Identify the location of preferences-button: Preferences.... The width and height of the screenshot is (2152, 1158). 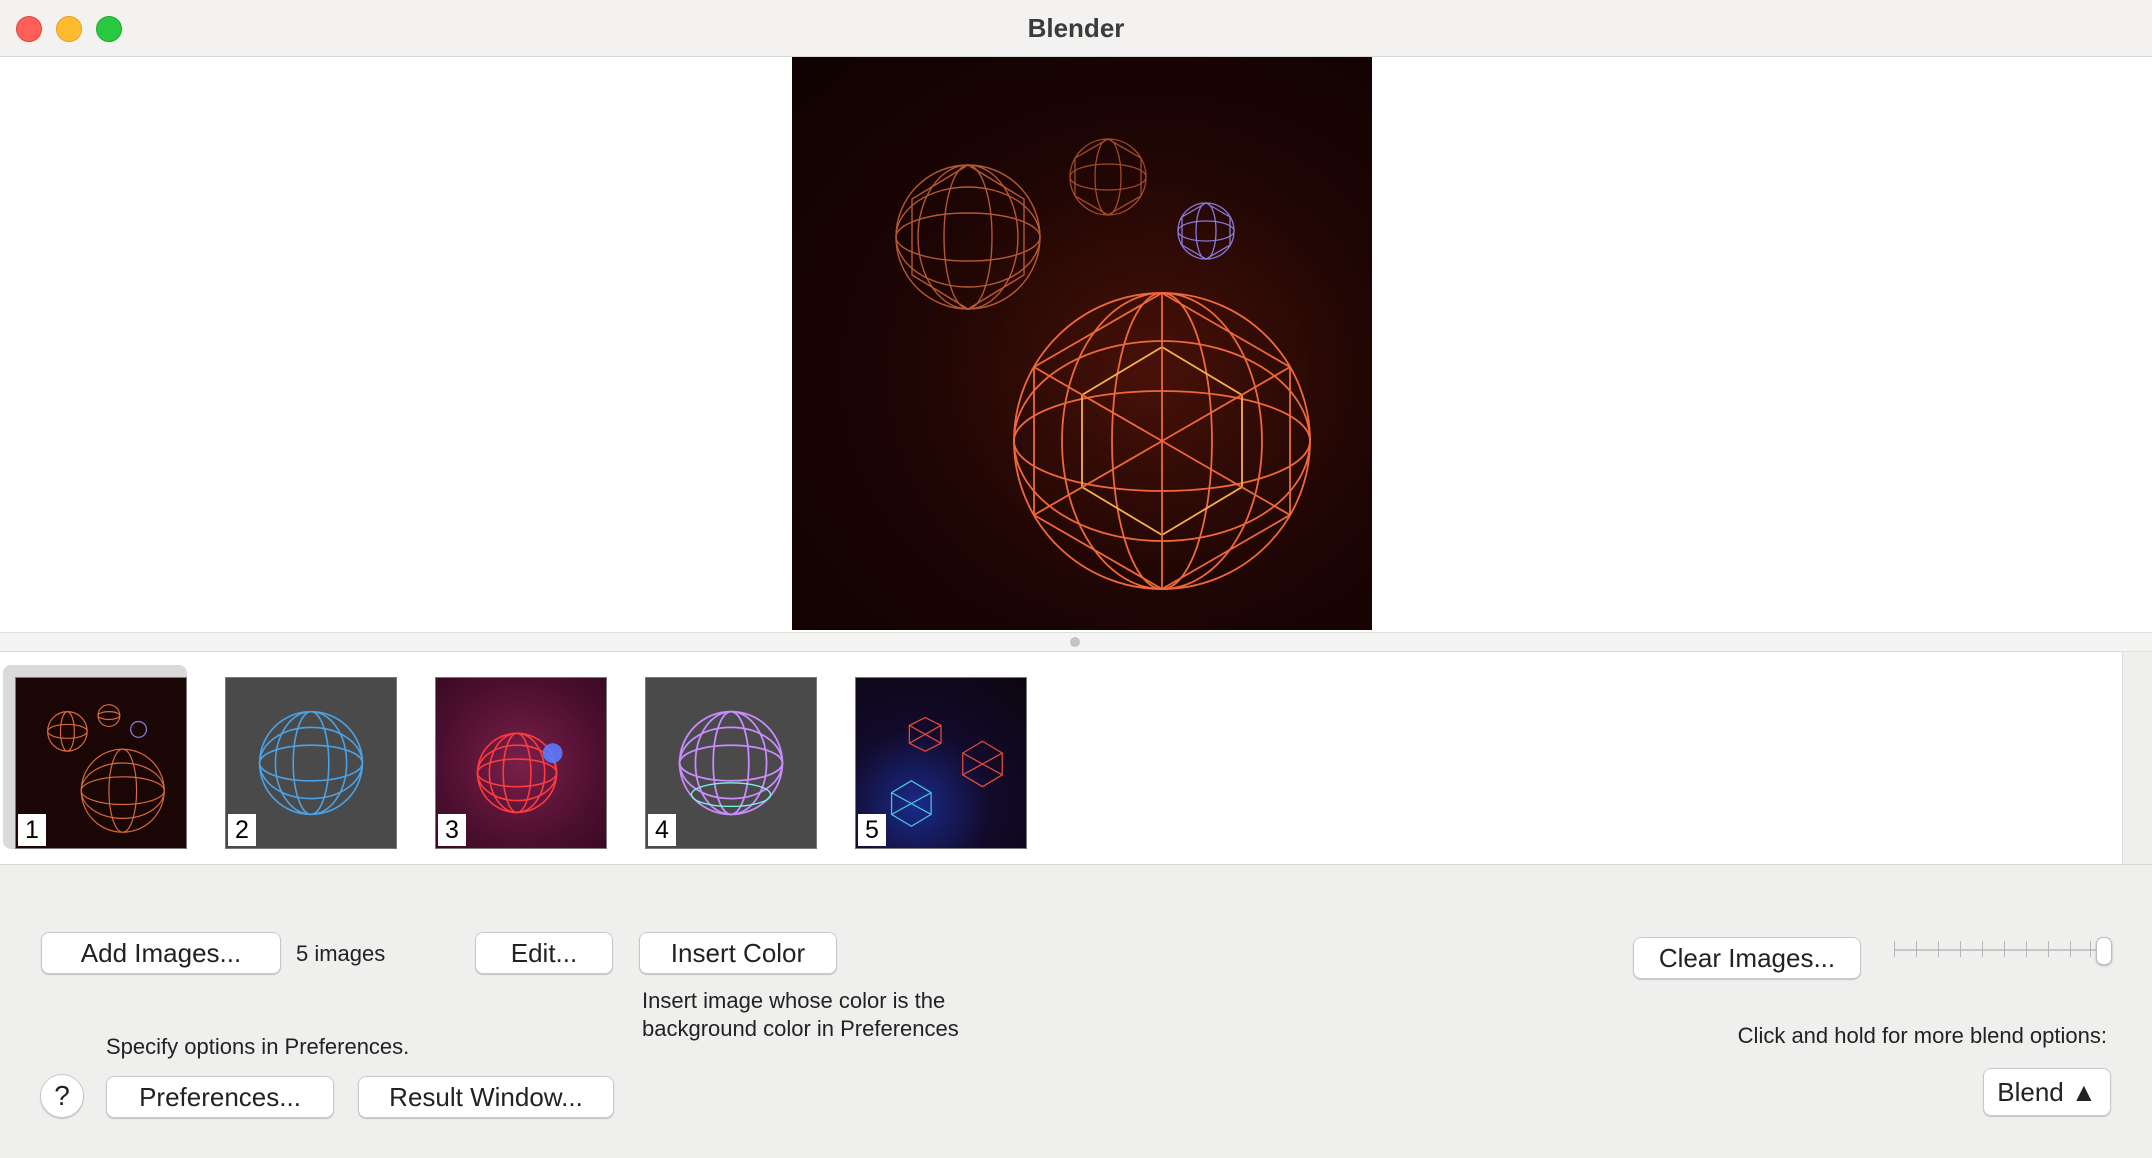
(220, 1097).